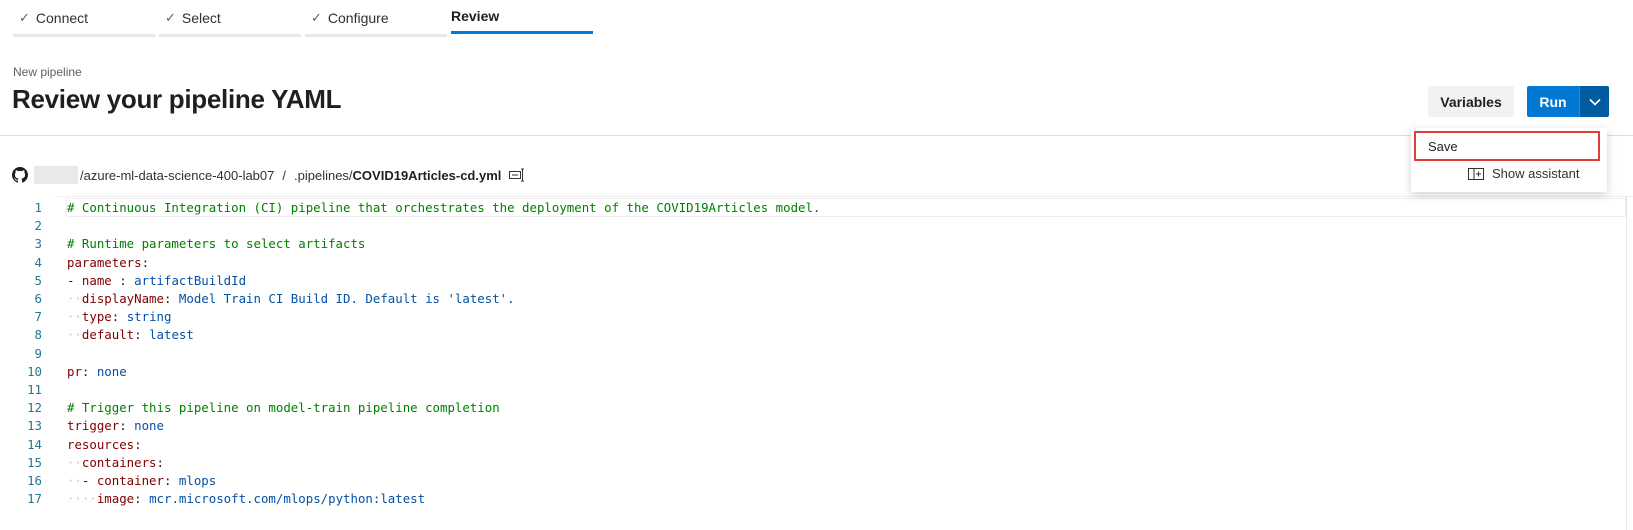 This screenshot has width=1633, height=530. What do you see at coordinates (93, 426) in the screenshot?
I see `code-token: trigger` at bounding box center [93, 426].